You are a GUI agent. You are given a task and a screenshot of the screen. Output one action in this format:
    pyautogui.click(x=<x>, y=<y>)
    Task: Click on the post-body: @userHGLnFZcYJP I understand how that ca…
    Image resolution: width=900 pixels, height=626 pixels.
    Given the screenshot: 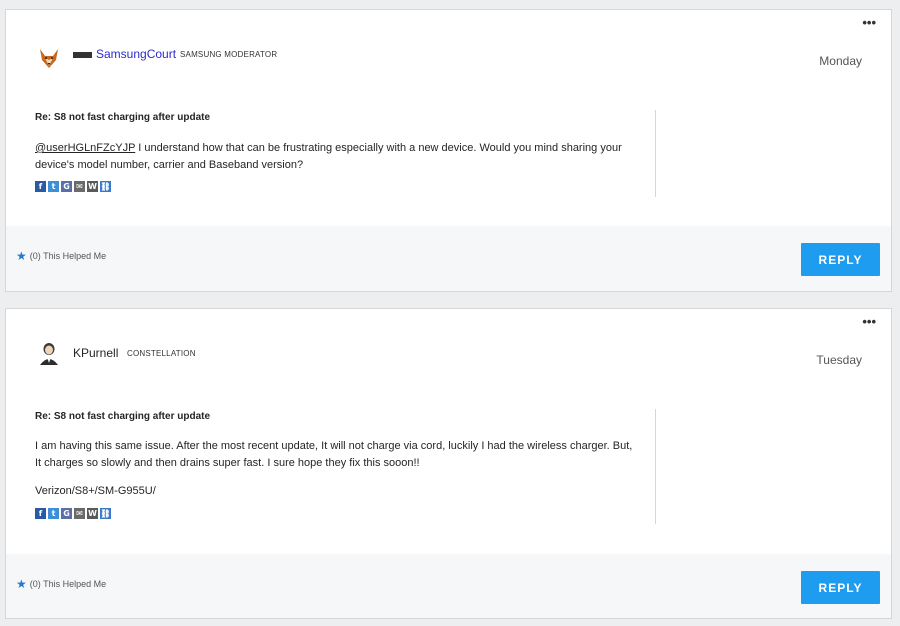 What is the action you would take?
    pyautogui.click(x=335, y=157)
    